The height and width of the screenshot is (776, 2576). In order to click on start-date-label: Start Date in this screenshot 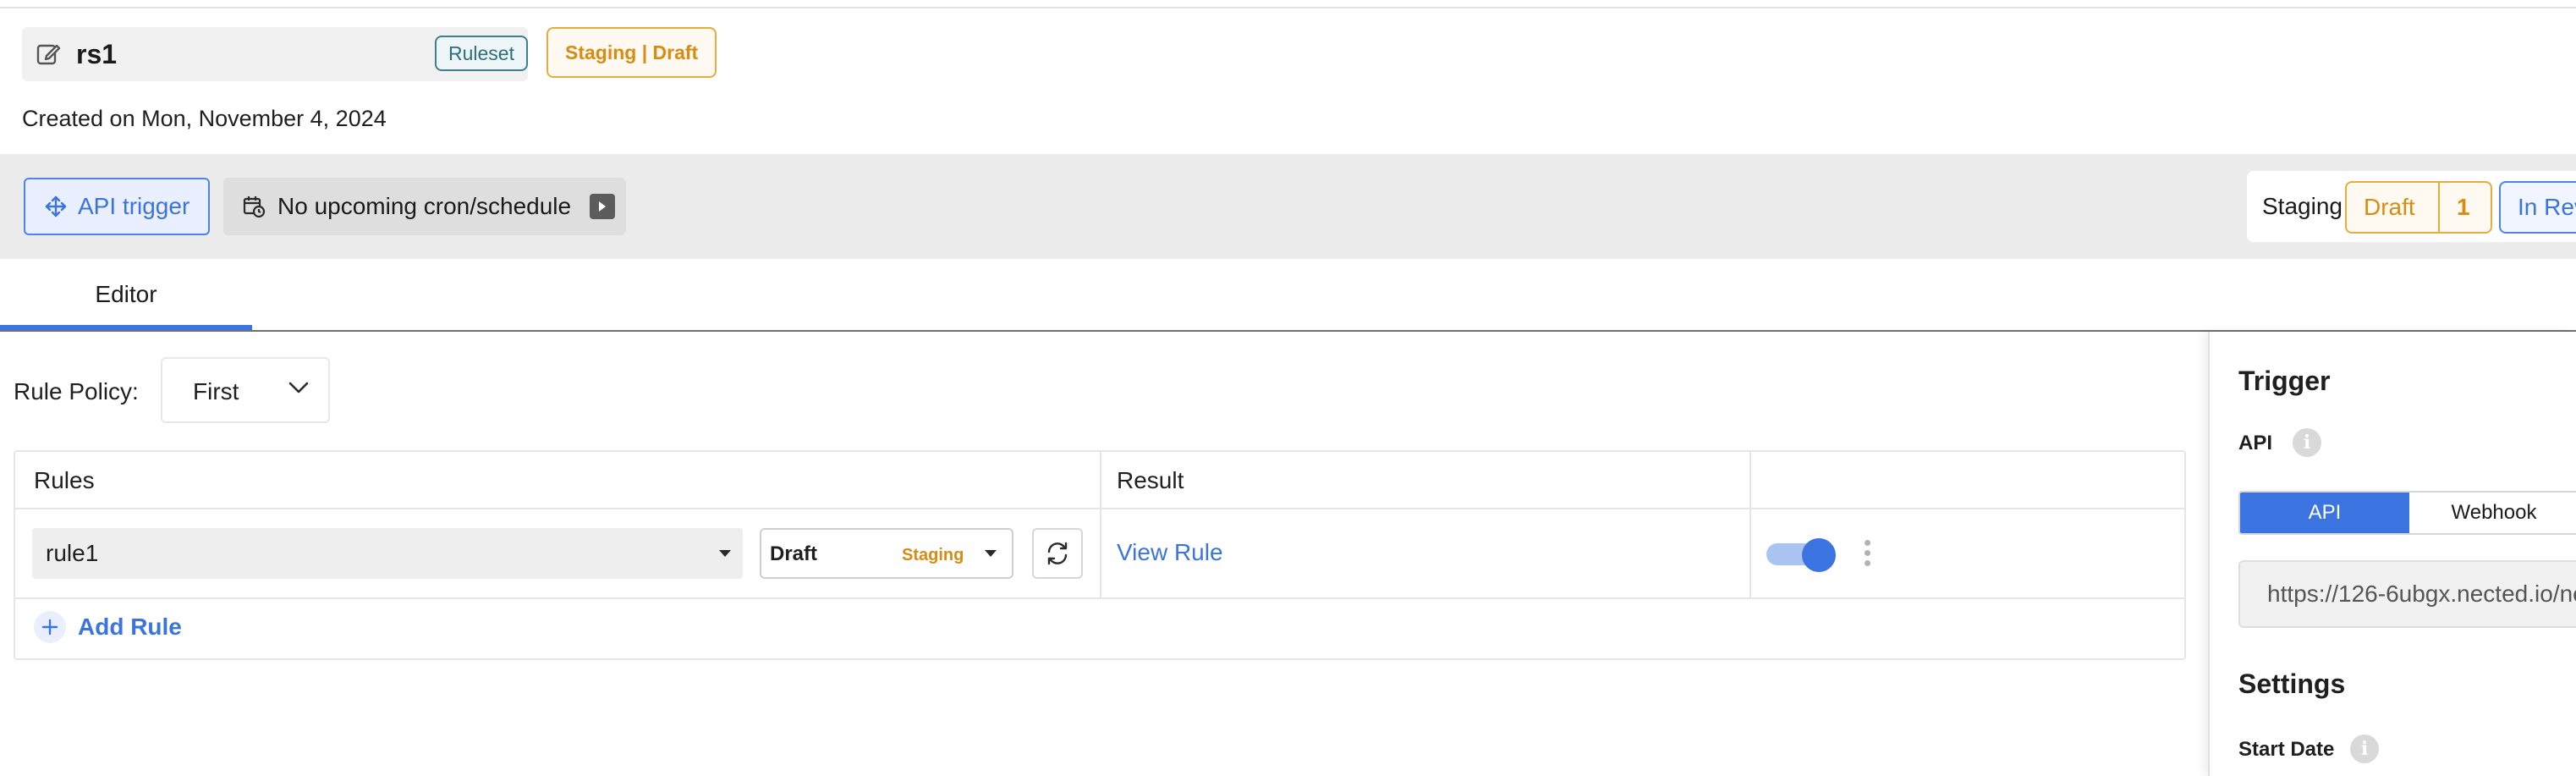, I will do `click(2286, 749)`.